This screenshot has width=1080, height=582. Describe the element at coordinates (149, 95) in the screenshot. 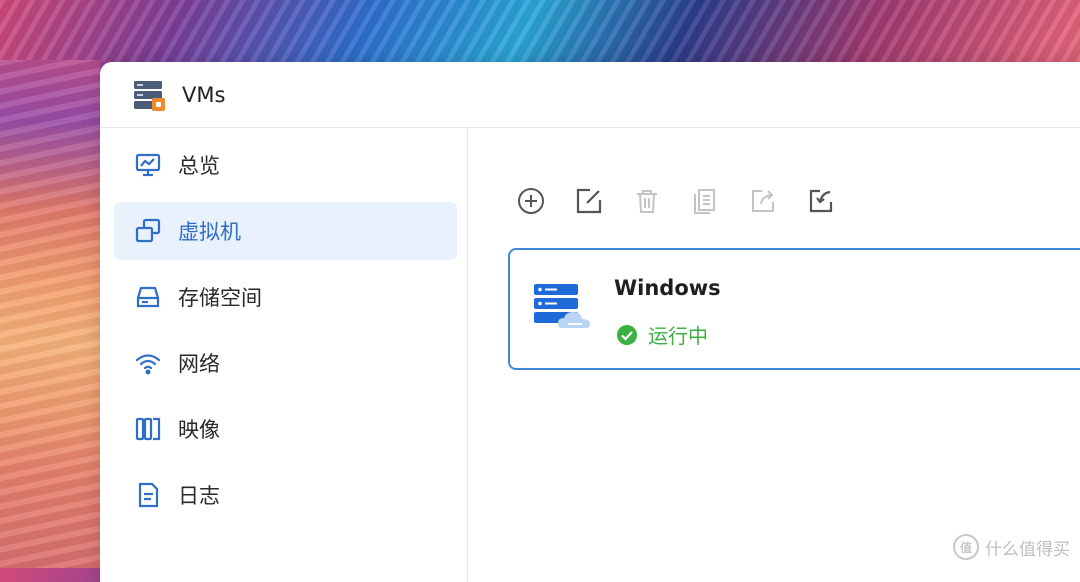

I see `vm-app-icon` at that location.